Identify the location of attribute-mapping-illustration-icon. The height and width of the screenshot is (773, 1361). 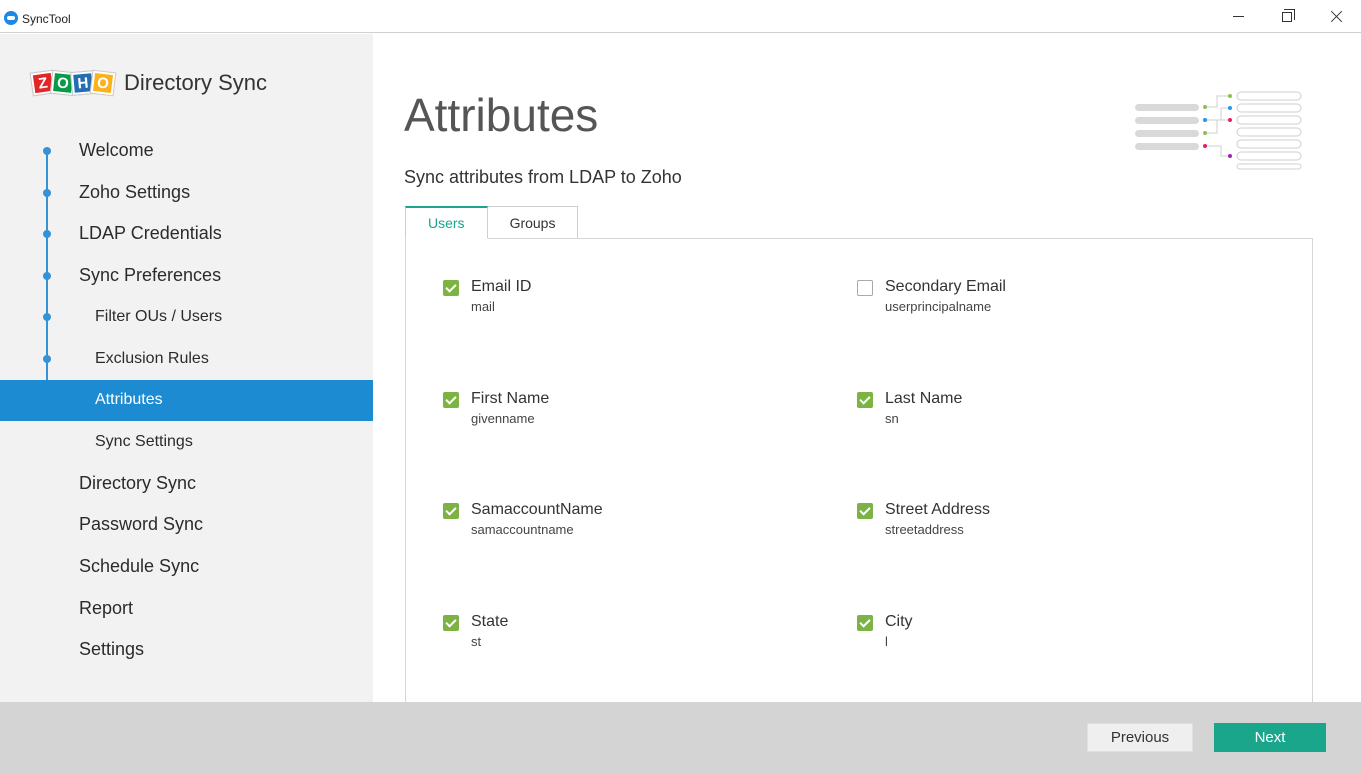
(1218, 130).